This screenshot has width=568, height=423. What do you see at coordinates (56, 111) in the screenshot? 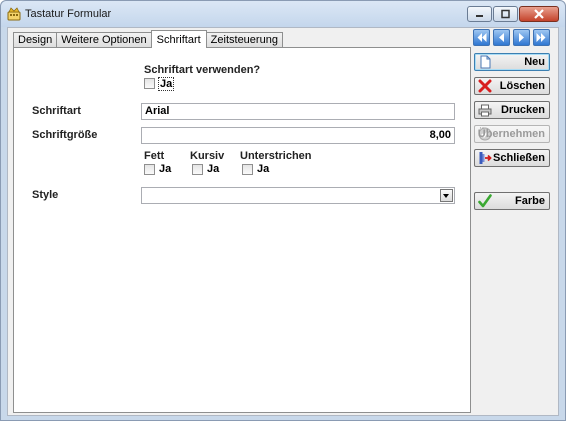
I see `font-label: Schriftart` at bounding box center [56, 111].